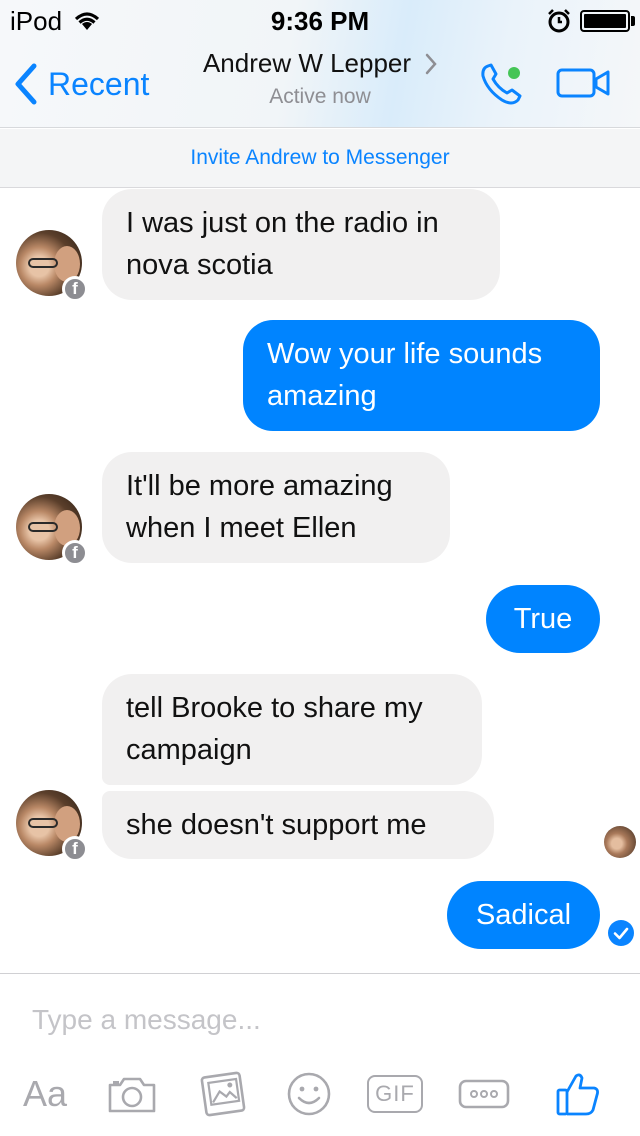  What do you see at coordinates (621, 933) in the screenshot?
I see `delivered-check-icon` at bounding box center [621, 933].